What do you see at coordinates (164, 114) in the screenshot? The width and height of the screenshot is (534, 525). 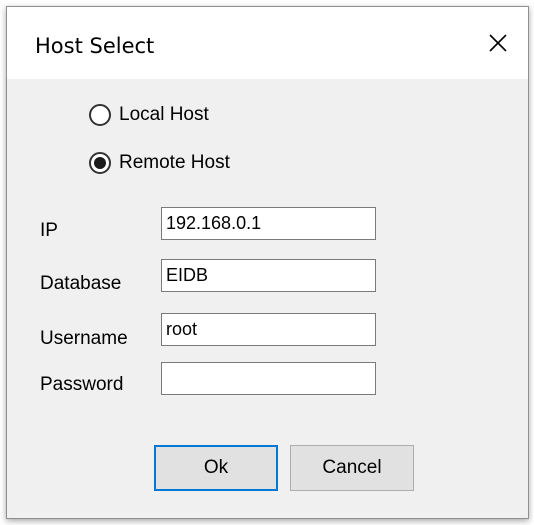 I see `radio-local-host-label: Local Host` at bounding box center [164, 114].